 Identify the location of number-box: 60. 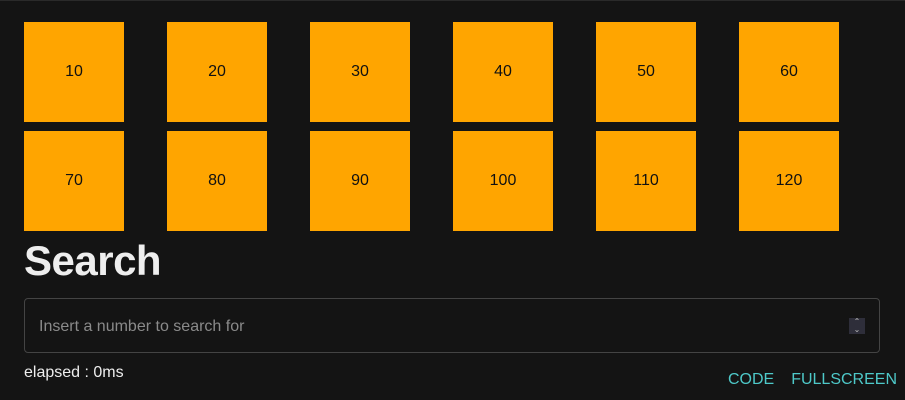
(789, 72).